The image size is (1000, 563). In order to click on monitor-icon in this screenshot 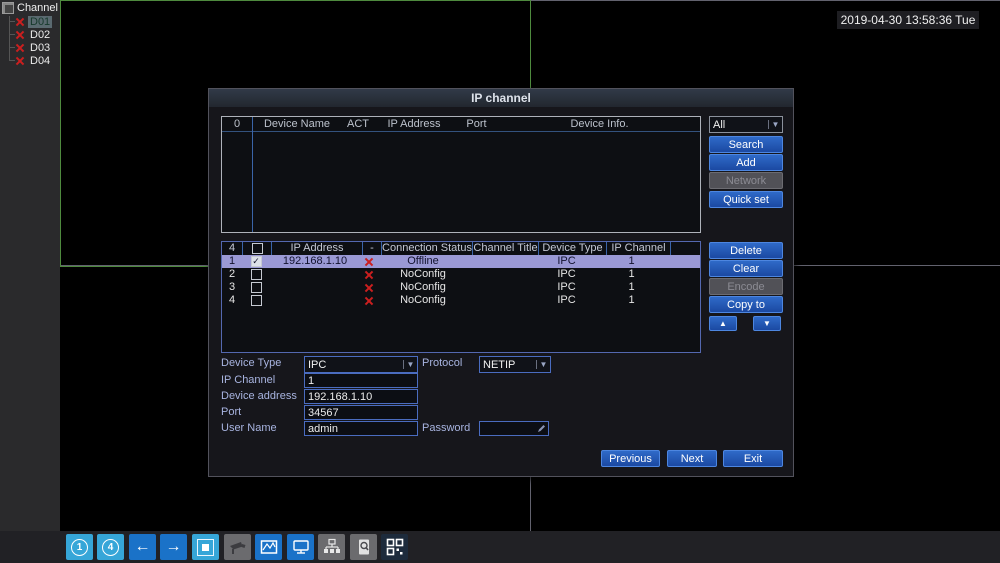, I will do `click(300, 547)`.